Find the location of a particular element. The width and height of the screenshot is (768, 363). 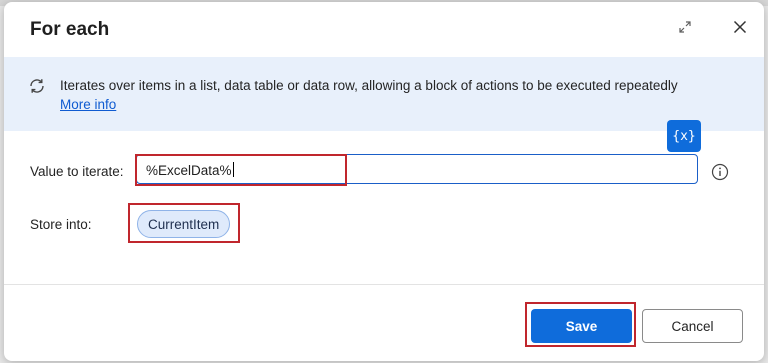

close-icon is located at coordinates (740, 29).